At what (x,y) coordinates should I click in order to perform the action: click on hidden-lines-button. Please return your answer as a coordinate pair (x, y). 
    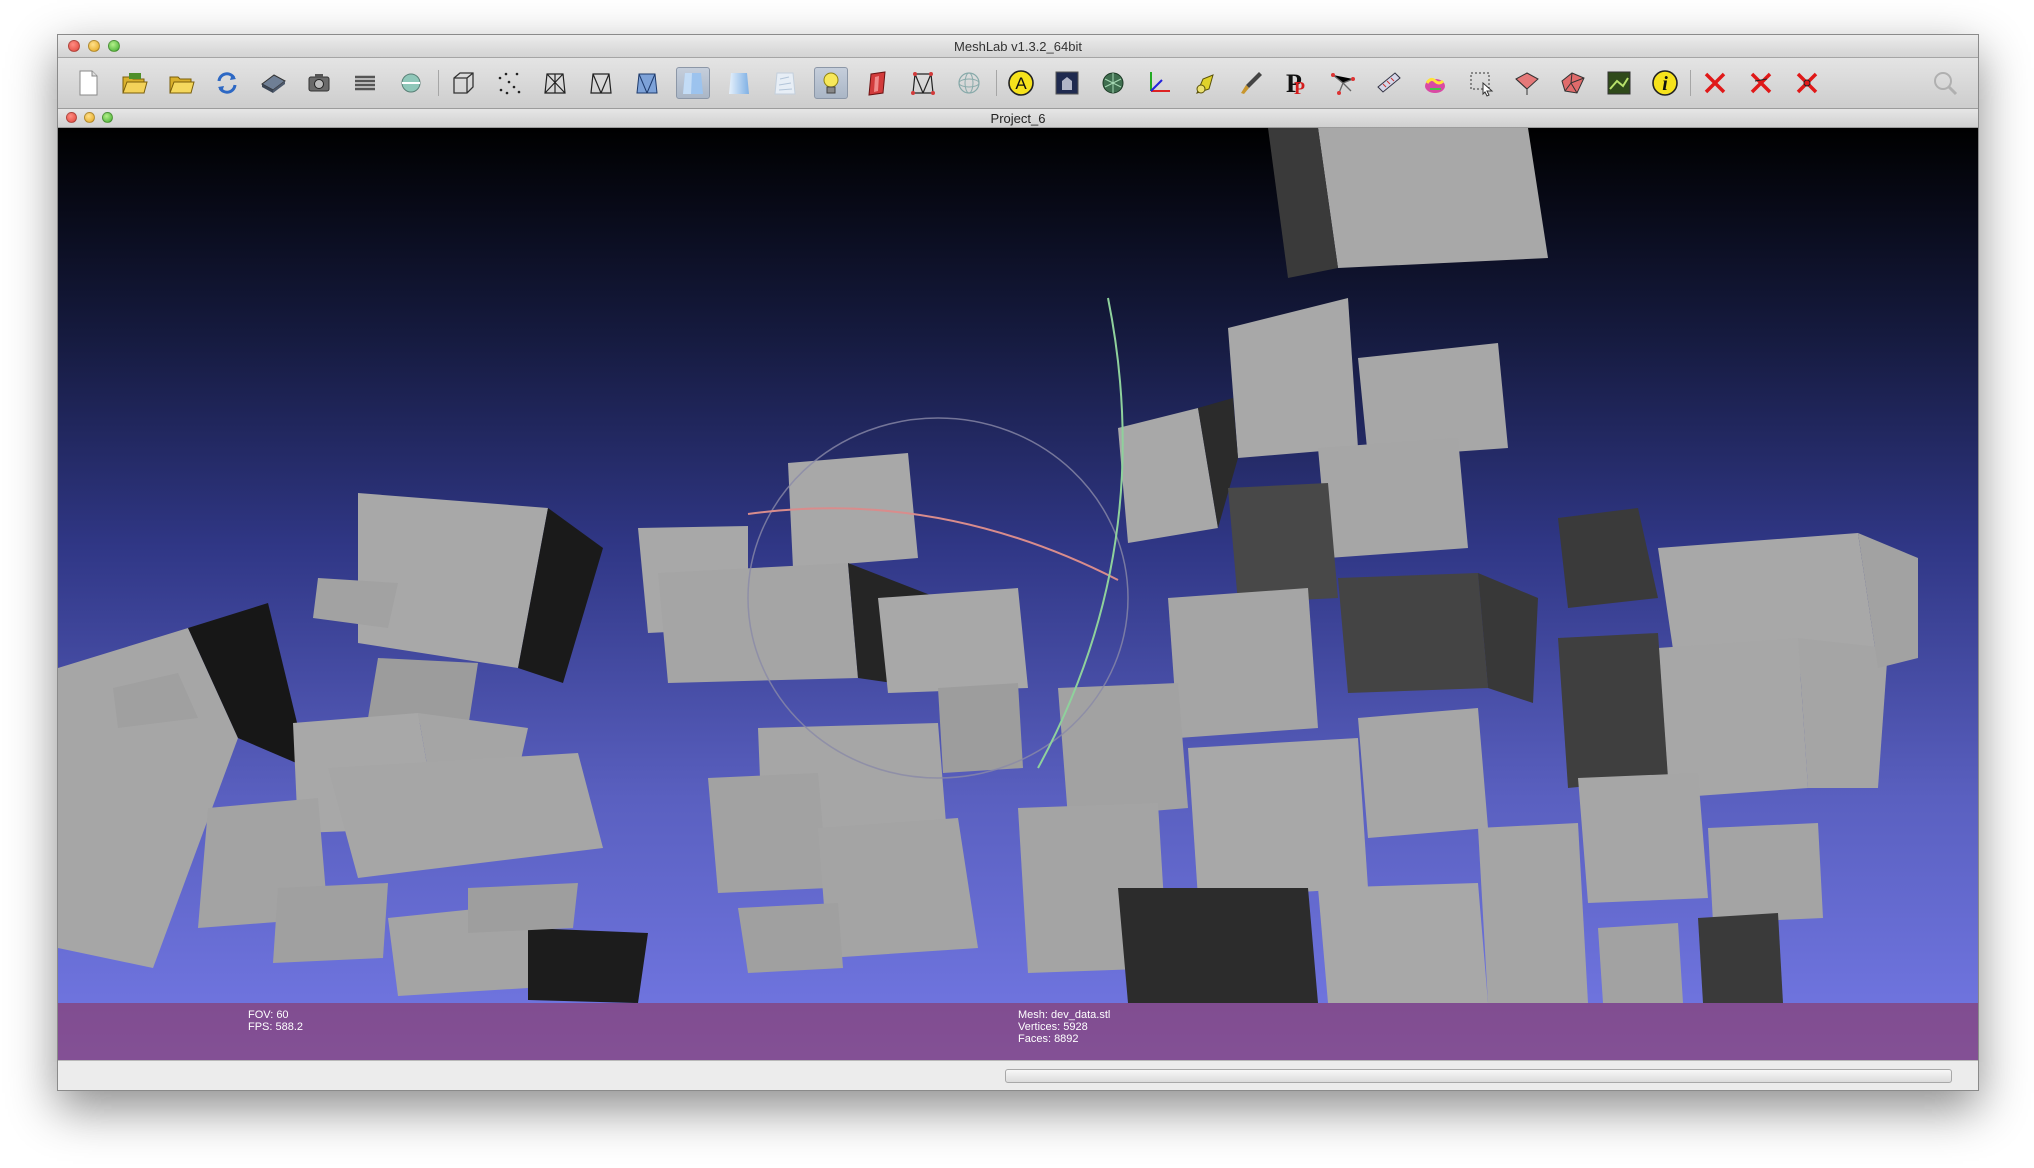
    Looking at the image, I should click on (601, 83).